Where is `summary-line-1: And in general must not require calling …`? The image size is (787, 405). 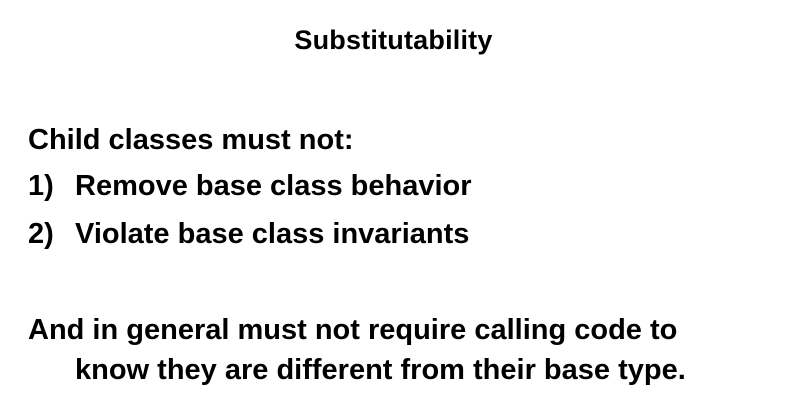
summary-line-1: And in general must not require calling … is located at coordinates (353, 330).